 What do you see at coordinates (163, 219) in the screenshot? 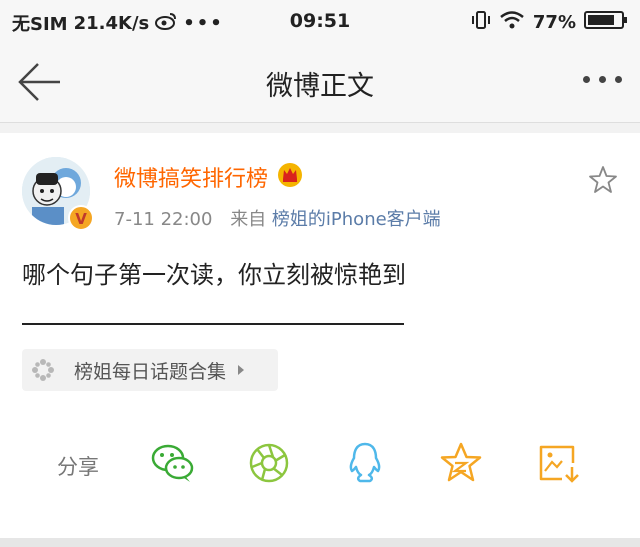
I see `post-date: 7-11 22:00` at bounding box center [163, 219].